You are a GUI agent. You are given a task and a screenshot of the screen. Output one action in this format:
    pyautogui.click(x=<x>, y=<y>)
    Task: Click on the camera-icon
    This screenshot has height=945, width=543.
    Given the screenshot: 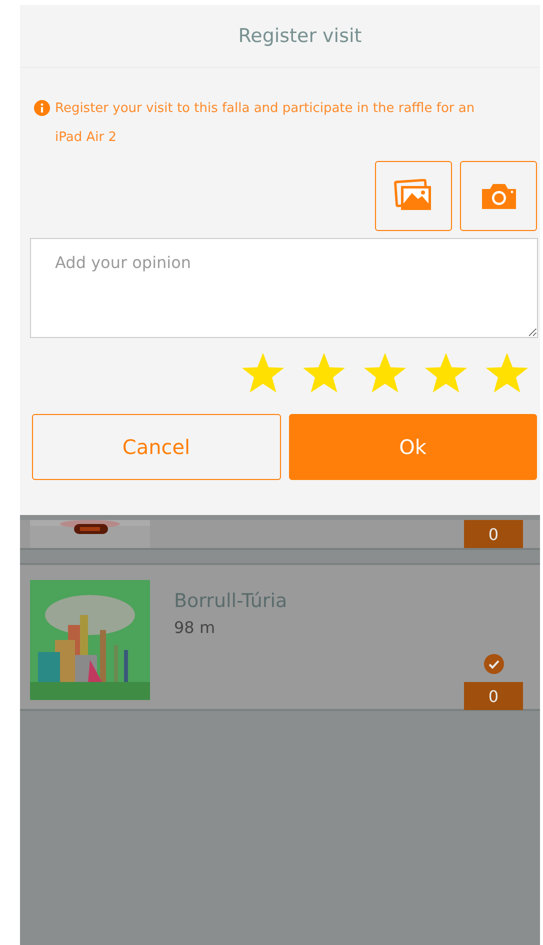 What is the action you would take?
    pyautogui.click(x=499, y=196)
    